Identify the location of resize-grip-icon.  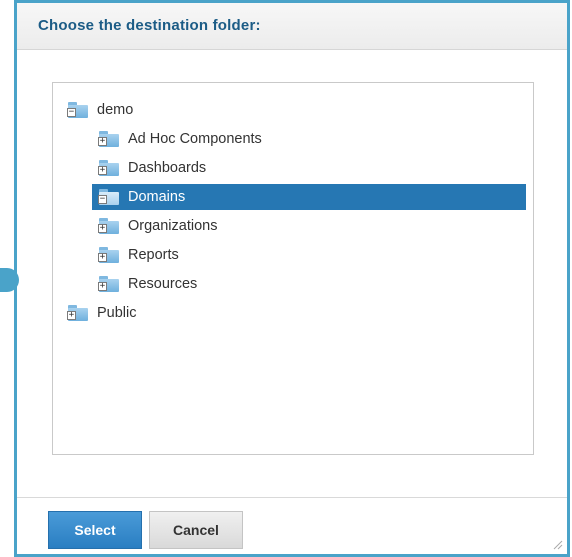
(557, 544).